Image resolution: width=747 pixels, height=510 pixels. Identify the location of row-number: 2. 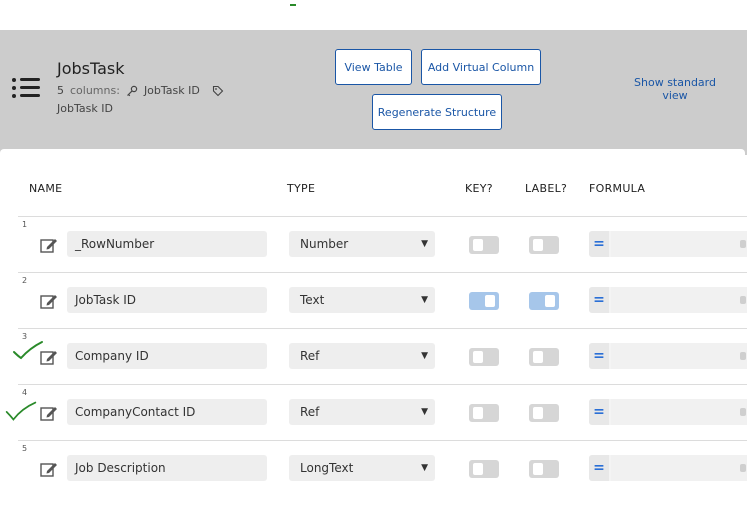
(25, 280).